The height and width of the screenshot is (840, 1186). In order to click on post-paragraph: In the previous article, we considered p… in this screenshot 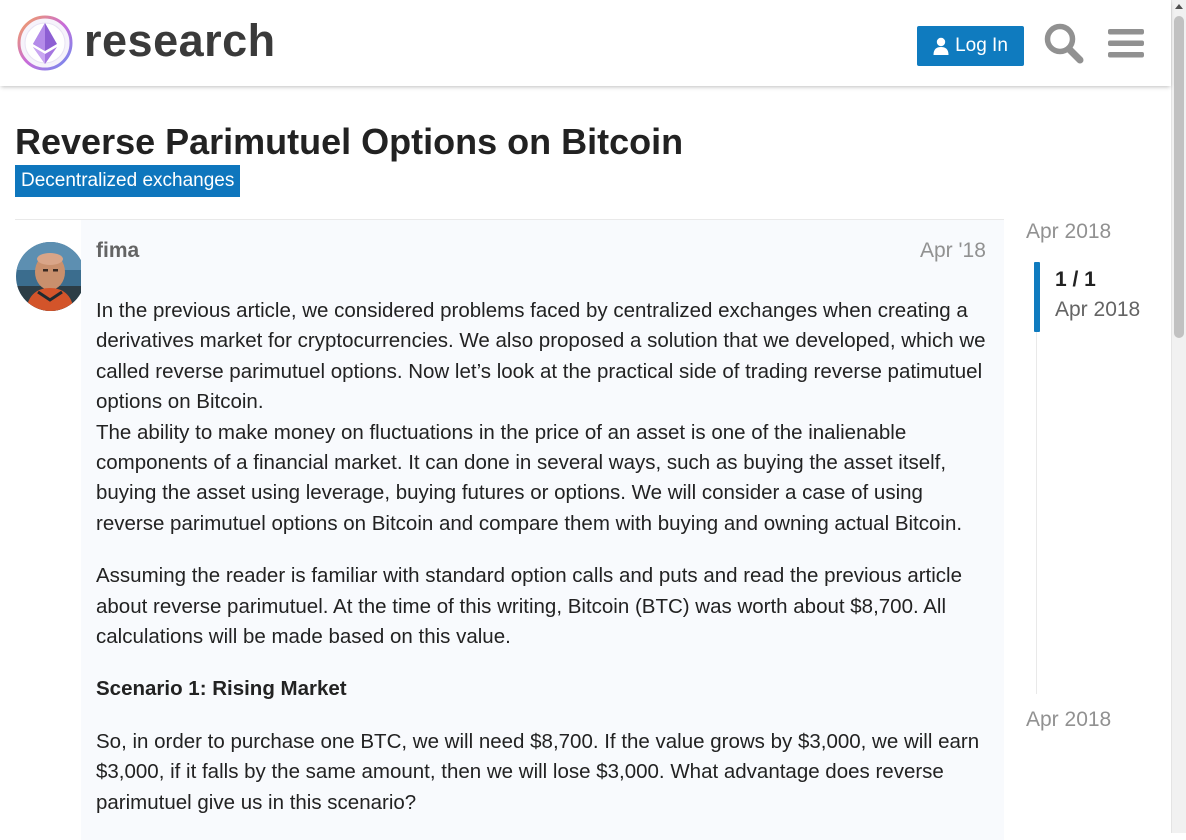, I will do `click(541, 356)`.